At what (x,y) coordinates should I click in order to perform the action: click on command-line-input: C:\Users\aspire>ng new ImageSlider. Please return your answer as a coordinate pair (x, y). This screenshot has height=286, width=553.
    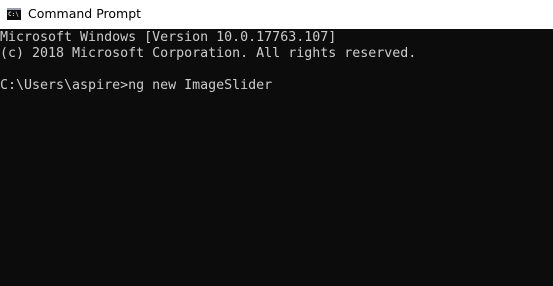
    Looking at the image, I should click on (136, 86).